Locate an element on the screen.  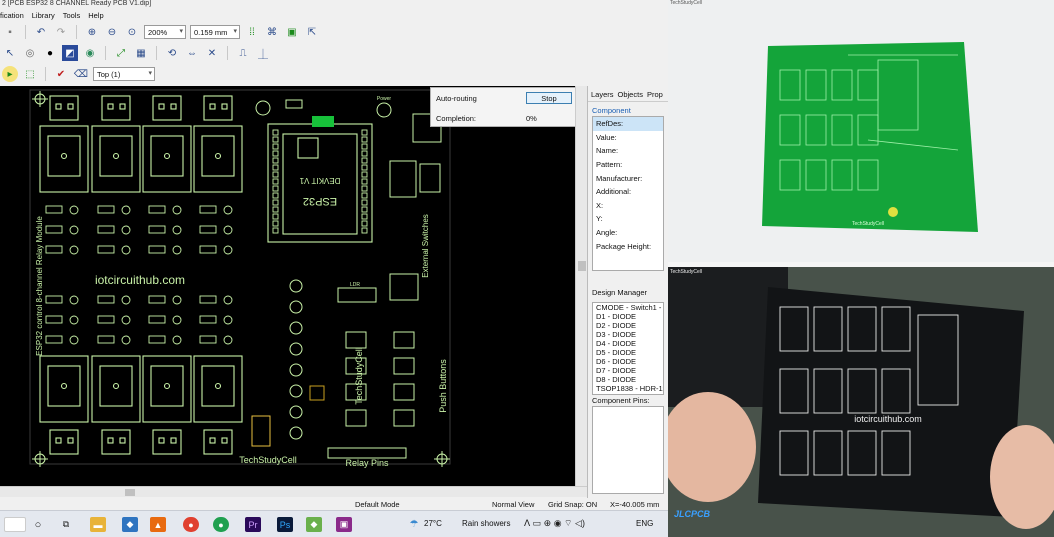
tray-icons: ᐱ ▭ ⊕ ◉ ⌔ ◁) is located at coordinates (554, 523).